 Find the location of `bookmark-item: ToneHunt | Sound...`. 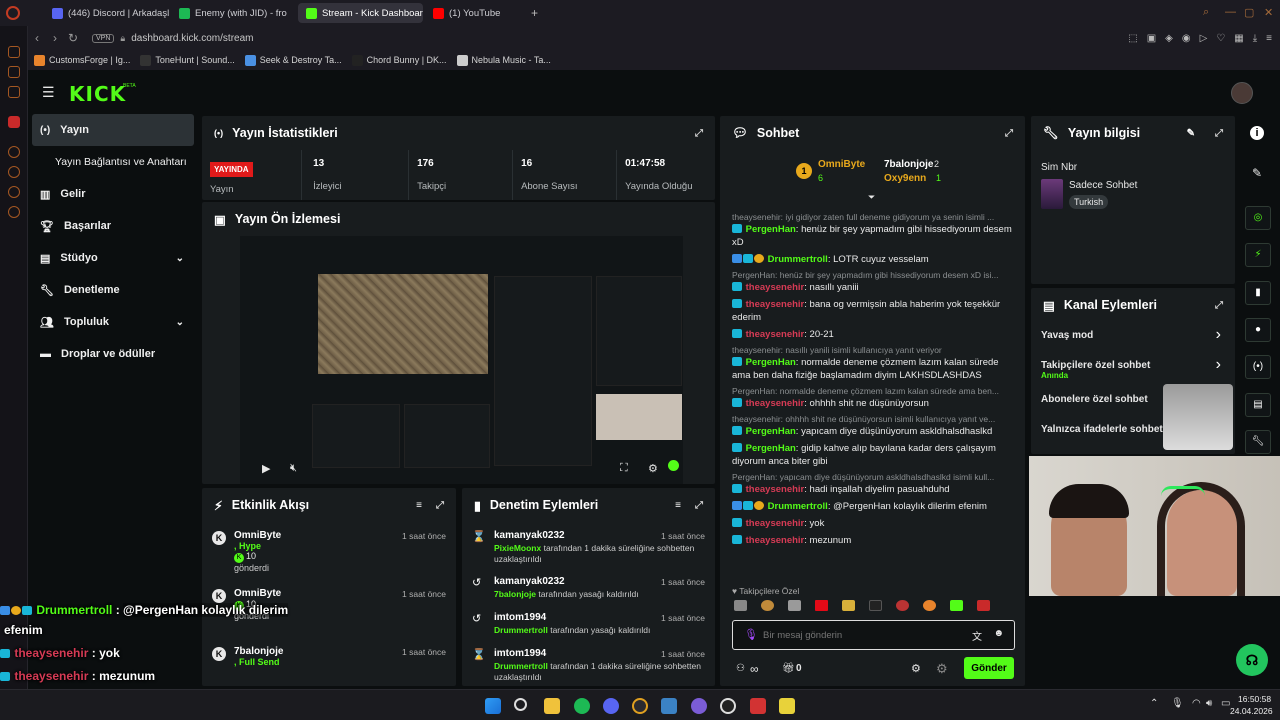

bookmark-item: ToneHunt | Sound... is located at coordinates (187, 60).